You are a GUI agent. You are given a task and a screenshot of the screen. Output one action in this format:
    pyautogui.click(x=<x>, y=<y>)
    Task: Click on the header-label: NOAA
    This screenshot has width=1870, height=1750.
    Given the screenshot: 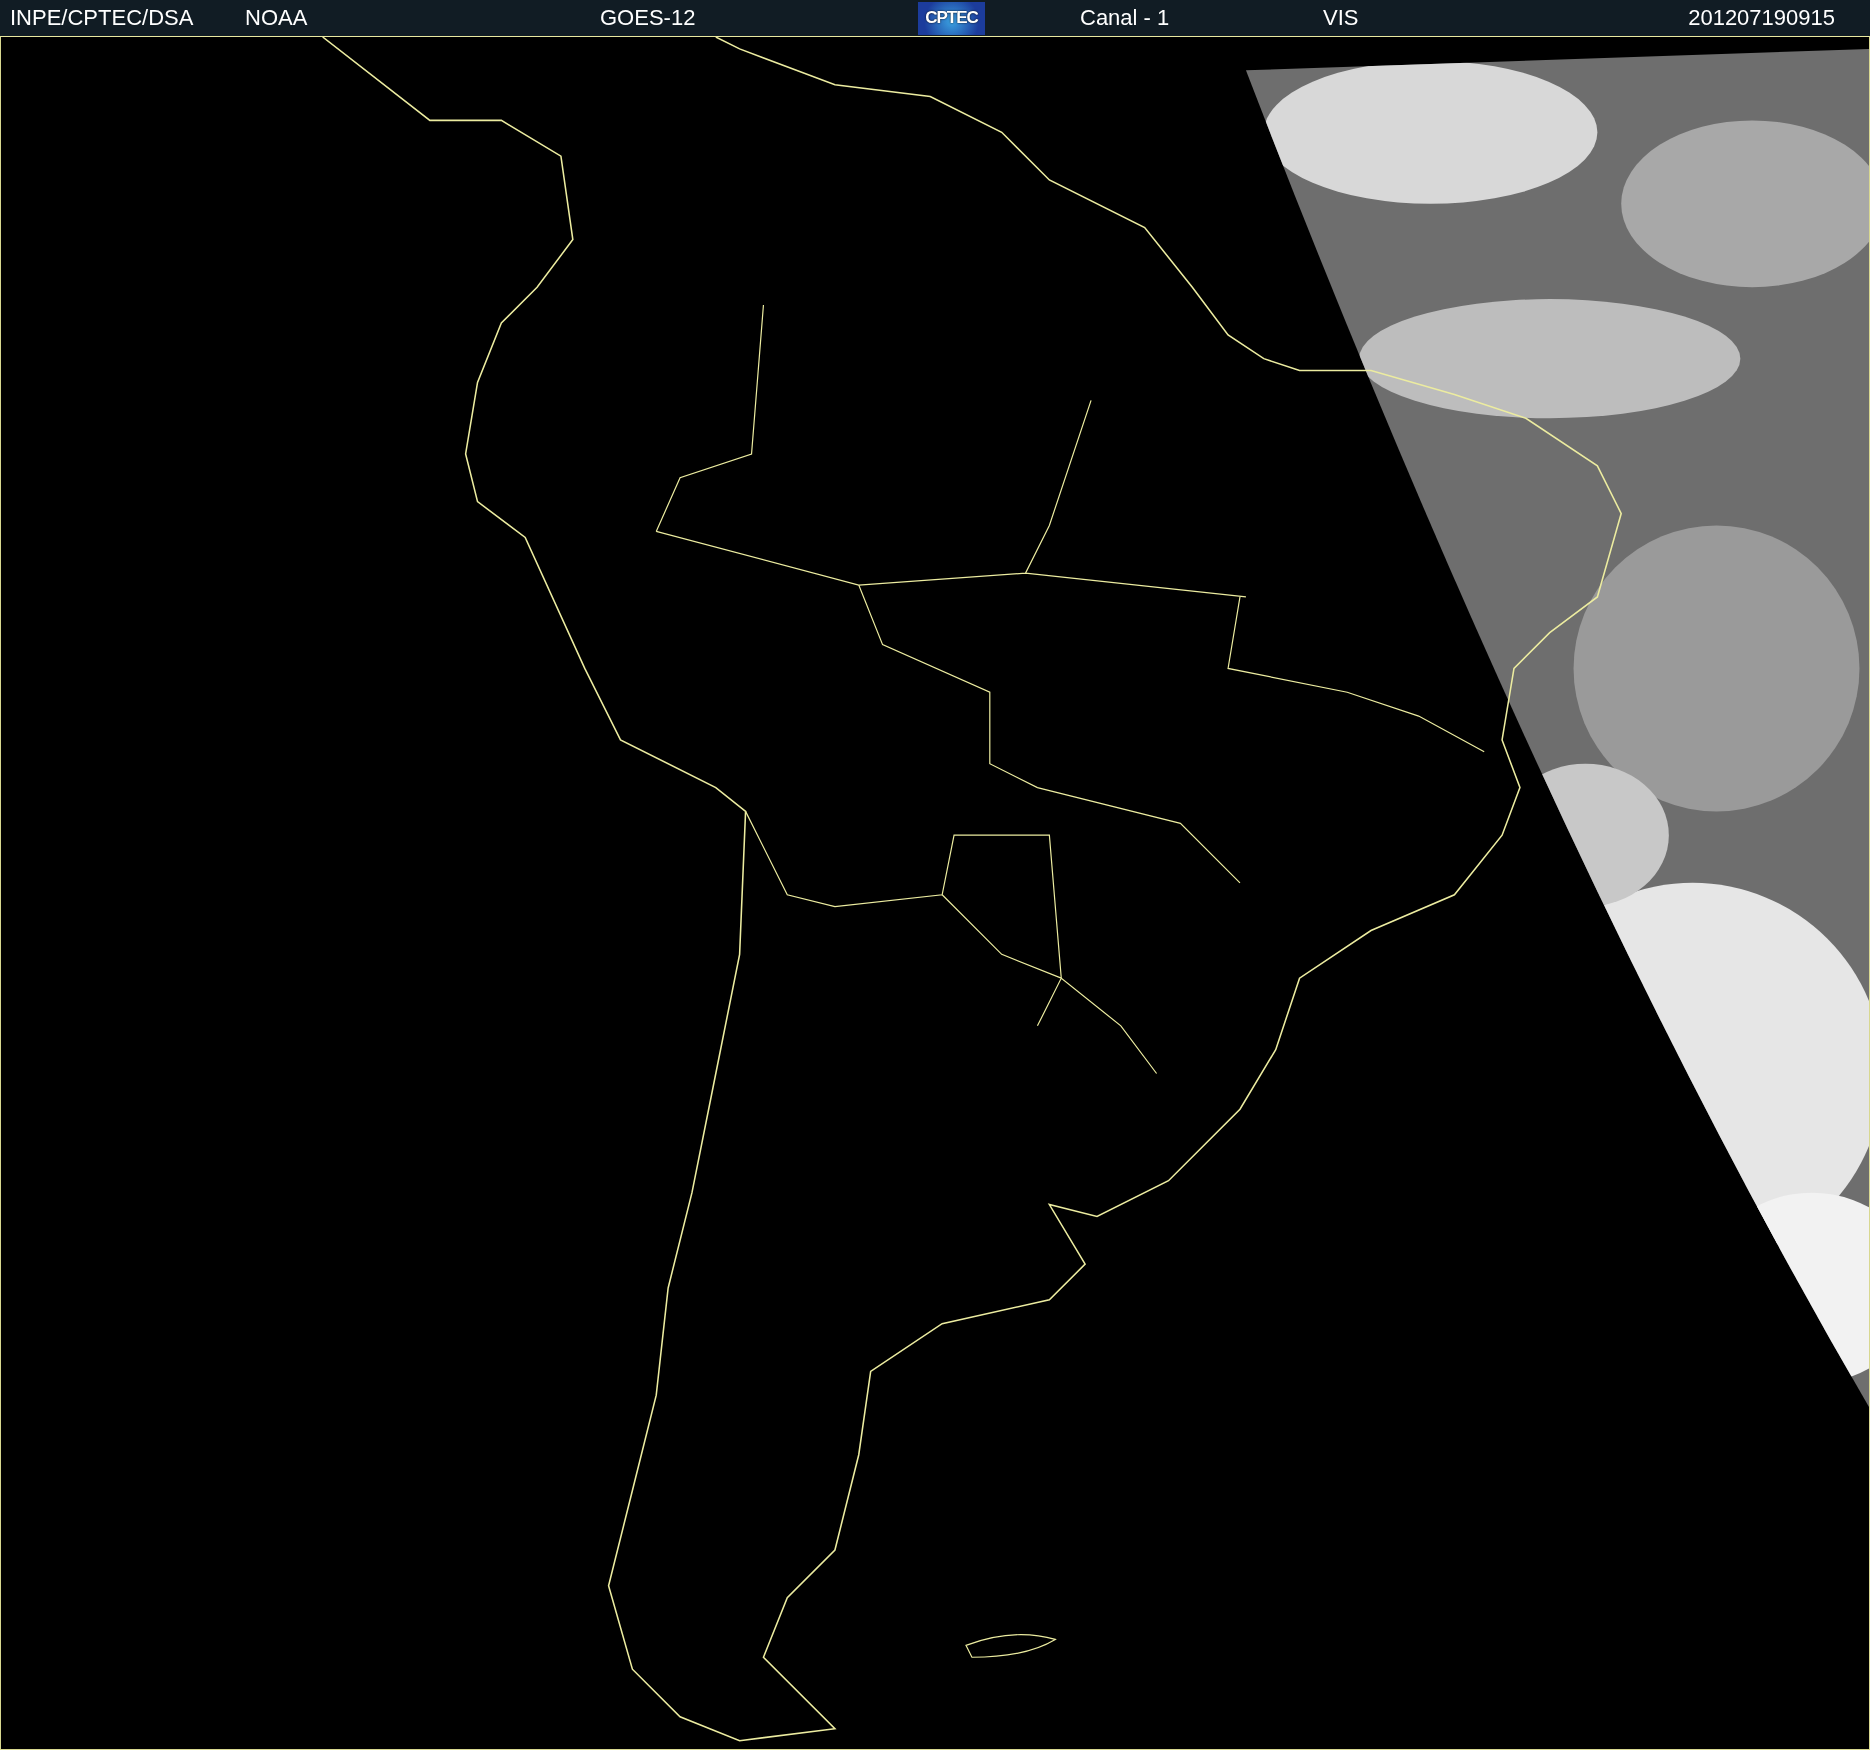 What is the action you would take?
    pyautogui.click(x=277, y=18)
    